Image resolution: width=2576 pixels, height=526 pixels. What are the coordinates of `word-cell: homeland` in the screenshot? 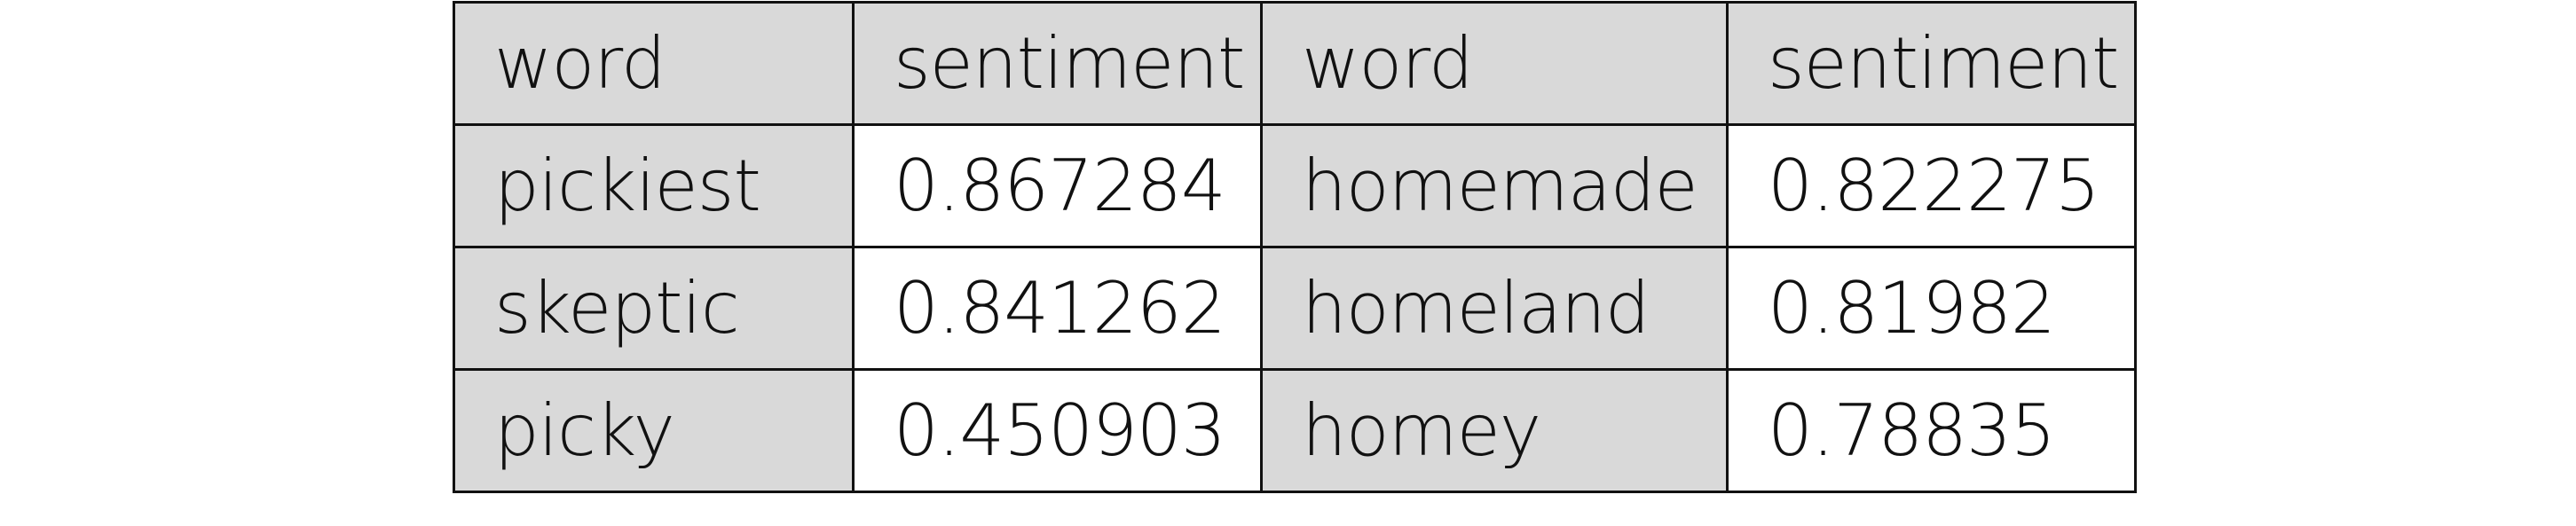 It's located at (1495, 308).